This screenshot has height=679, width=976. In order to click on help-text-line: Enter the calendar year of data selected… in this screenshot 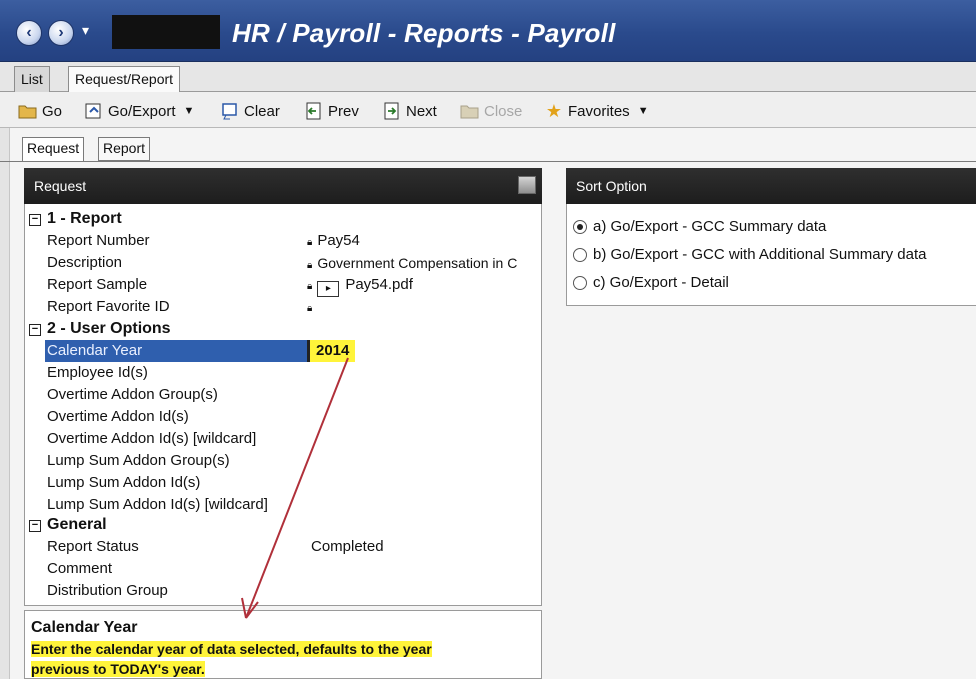, I will do `click(231, 649)`.